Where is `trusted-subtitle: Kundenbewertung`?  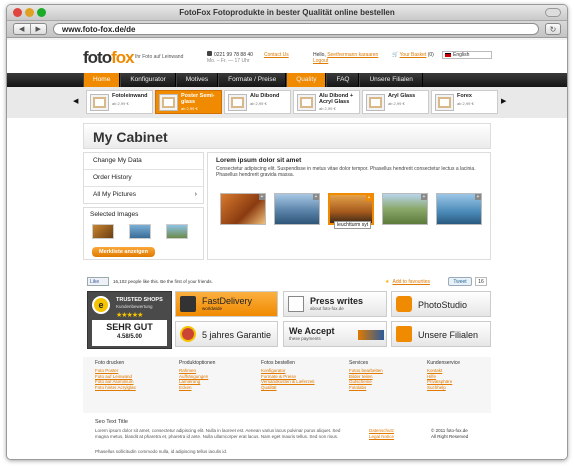 trusted-subtitle: Kundenbewertung is located at coordinates (134, 306).